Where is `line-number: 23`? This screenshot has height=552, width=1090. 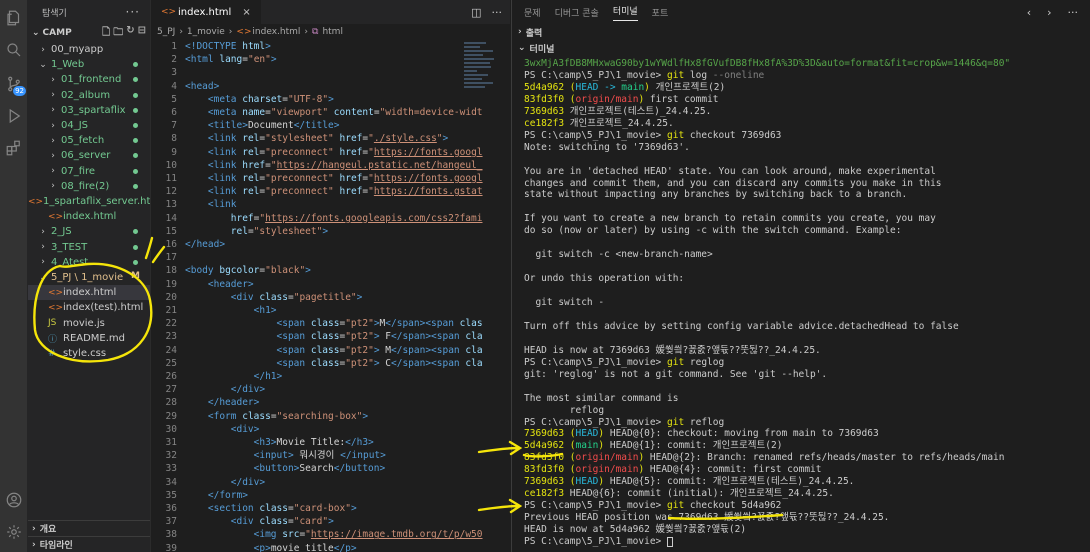 line-number: 23 is located at coordinates (171, 337).